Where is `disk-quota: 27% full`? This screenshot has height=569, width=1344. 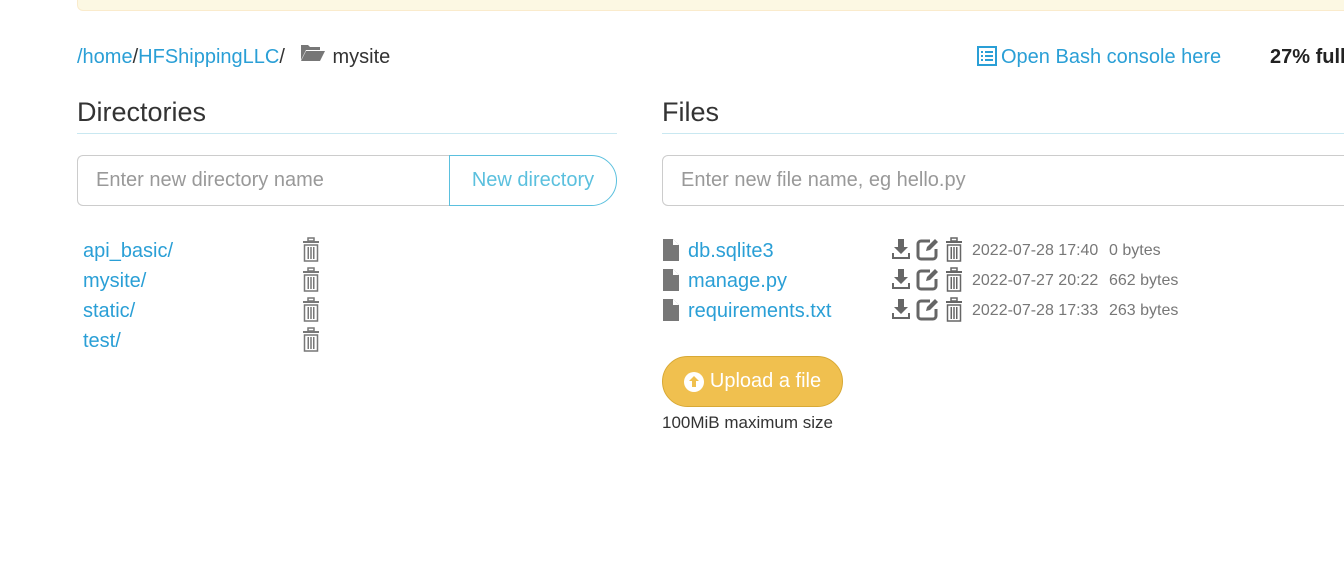
disk-quota: 27% full is located at coordinates (1307, 57).